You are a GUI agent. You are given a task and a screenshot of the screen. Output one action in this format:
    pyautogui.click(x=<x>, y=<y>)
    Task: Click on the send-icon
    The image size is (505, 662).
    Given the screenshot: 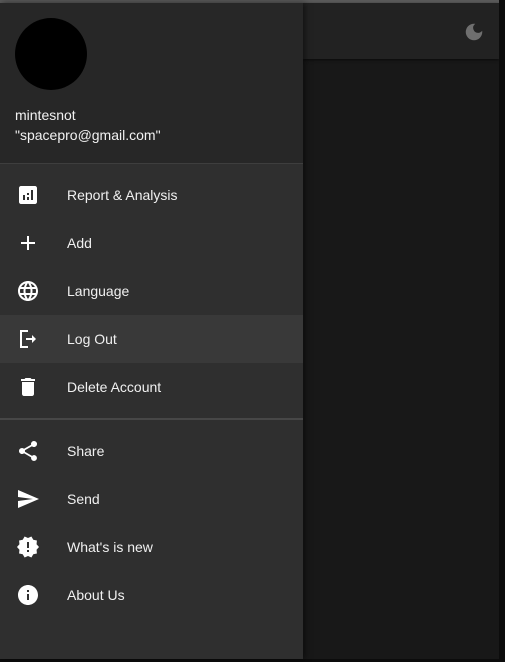 What is the action you would take?
    pyautogui.click(x=28, y=499)
    